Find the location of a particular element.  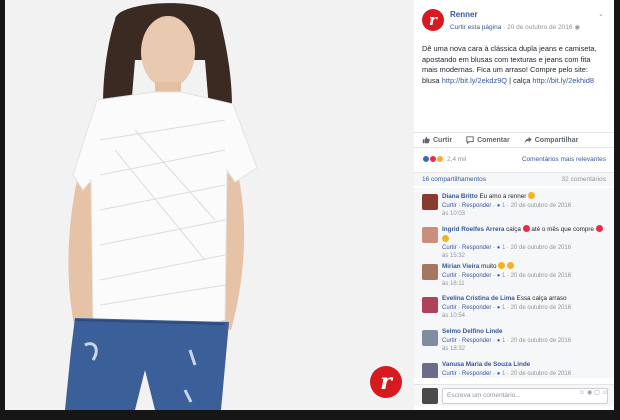

globe-icon: ◉ is located at coordinates (577, 27).